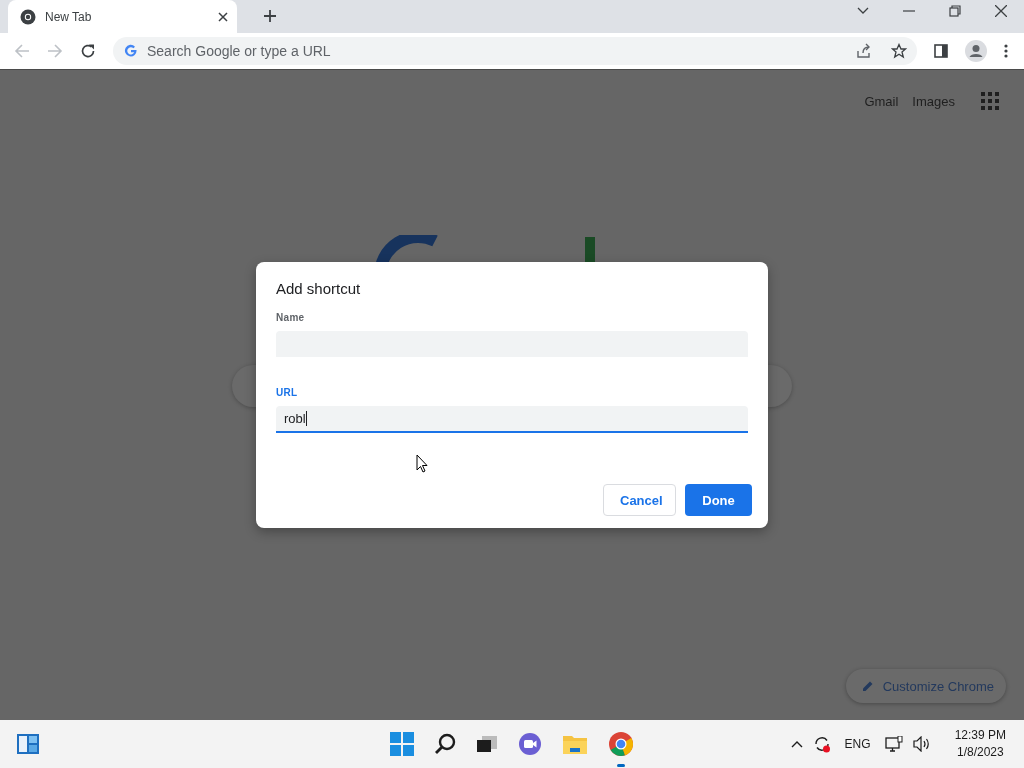 Image resolution: width=1024 pixels, height=768 pixels. I want to click on close-tab-icon, so click(223, 16).